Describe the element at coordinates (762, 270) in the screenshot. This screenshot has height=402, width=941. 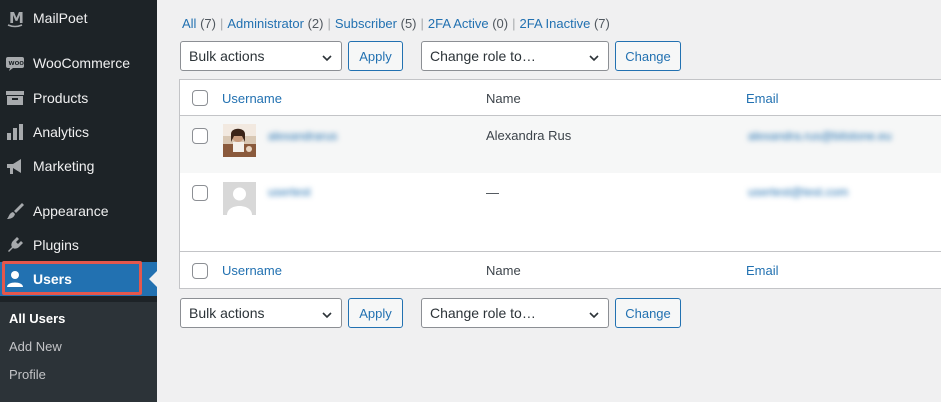
I see `column-email-footer: Email` at that location.